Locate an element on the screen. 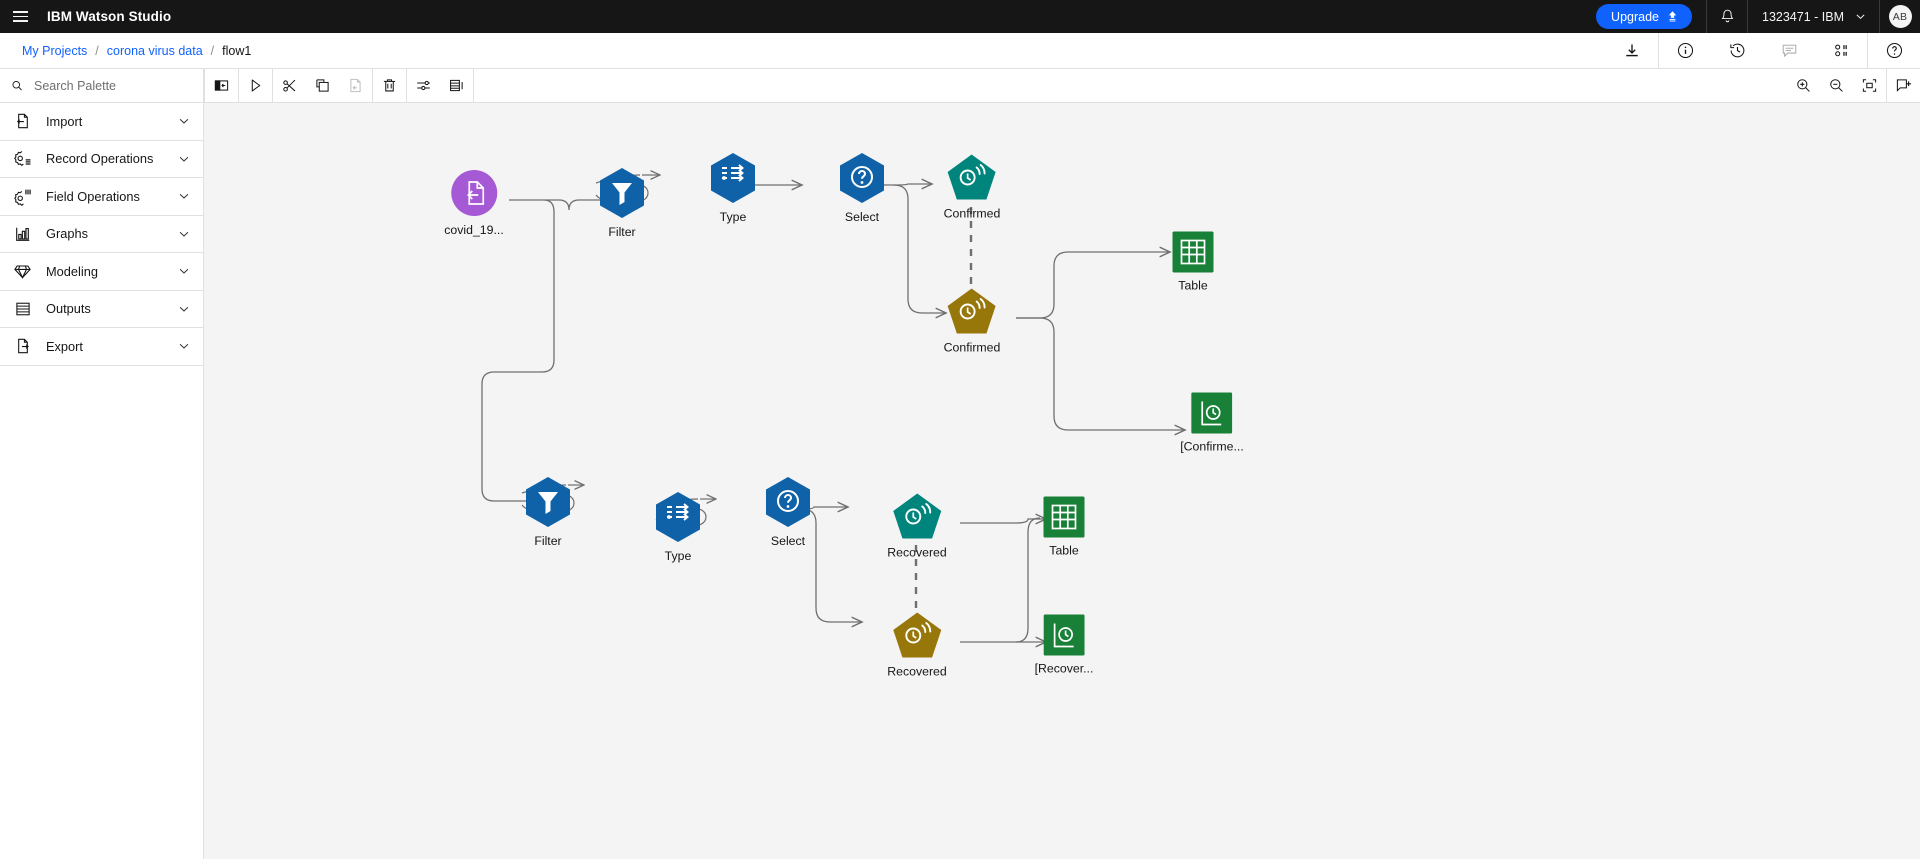 The width and height of the screenshot is (1920, 859). flow-node-model-build: Confirmed is located at coordinates (972, 187).